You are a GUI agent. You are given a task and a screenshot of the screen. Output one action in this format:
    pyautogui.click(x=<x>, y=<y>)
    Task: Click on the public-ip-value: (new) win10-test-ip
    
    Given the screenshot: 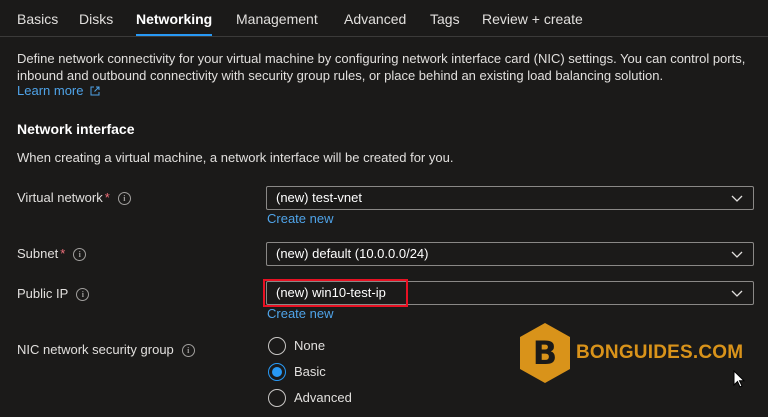 What is the action you would take?
    pyautogui.click(x=331, y=292)
    